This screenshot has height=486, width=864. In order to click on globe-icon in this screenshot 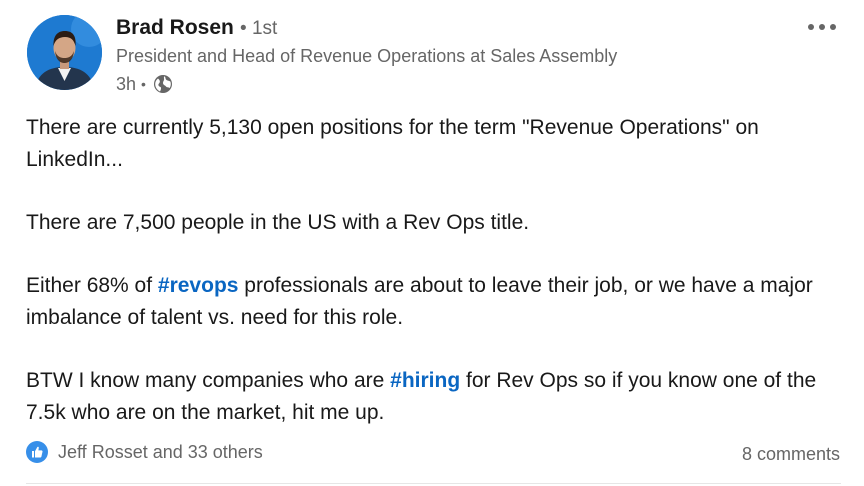, I will do `click(163, 84)`.